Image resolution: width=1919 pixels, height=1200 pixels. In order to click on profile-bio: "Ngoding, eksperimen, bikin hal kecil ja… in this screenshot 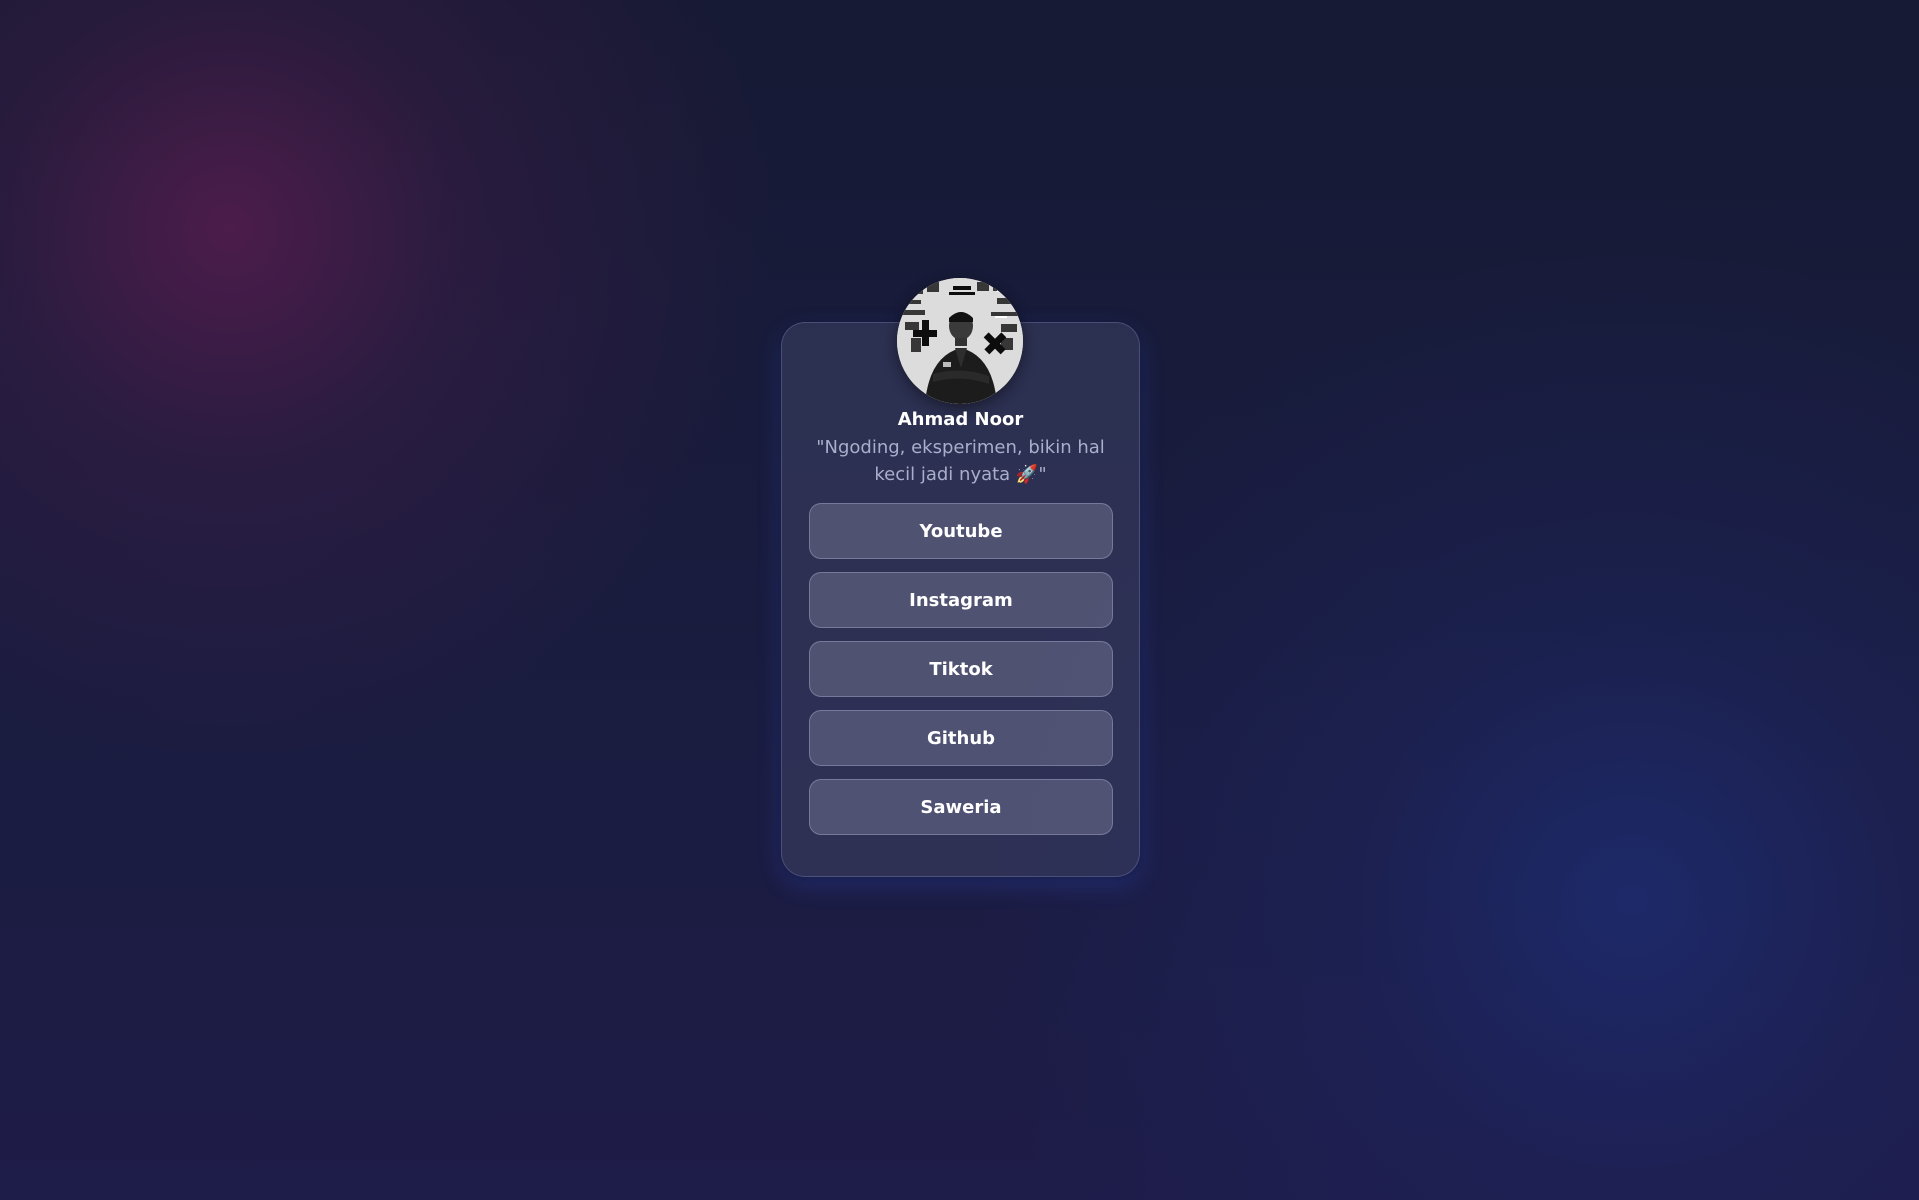, I will do `click(960, 461)`.